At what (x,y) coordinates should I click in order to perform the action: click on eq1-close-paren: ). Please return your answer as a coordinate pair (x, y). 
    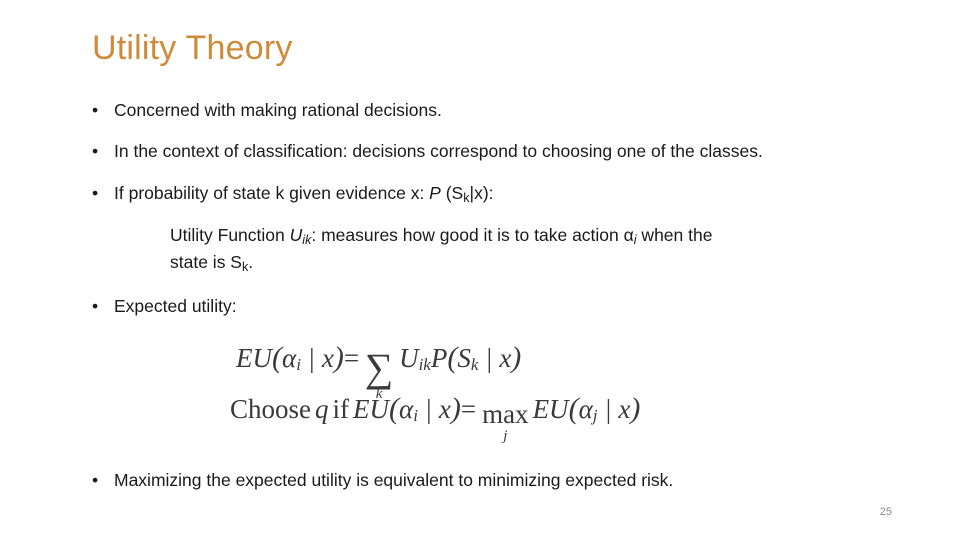
    Looking at the image, I should click on (338, 358).